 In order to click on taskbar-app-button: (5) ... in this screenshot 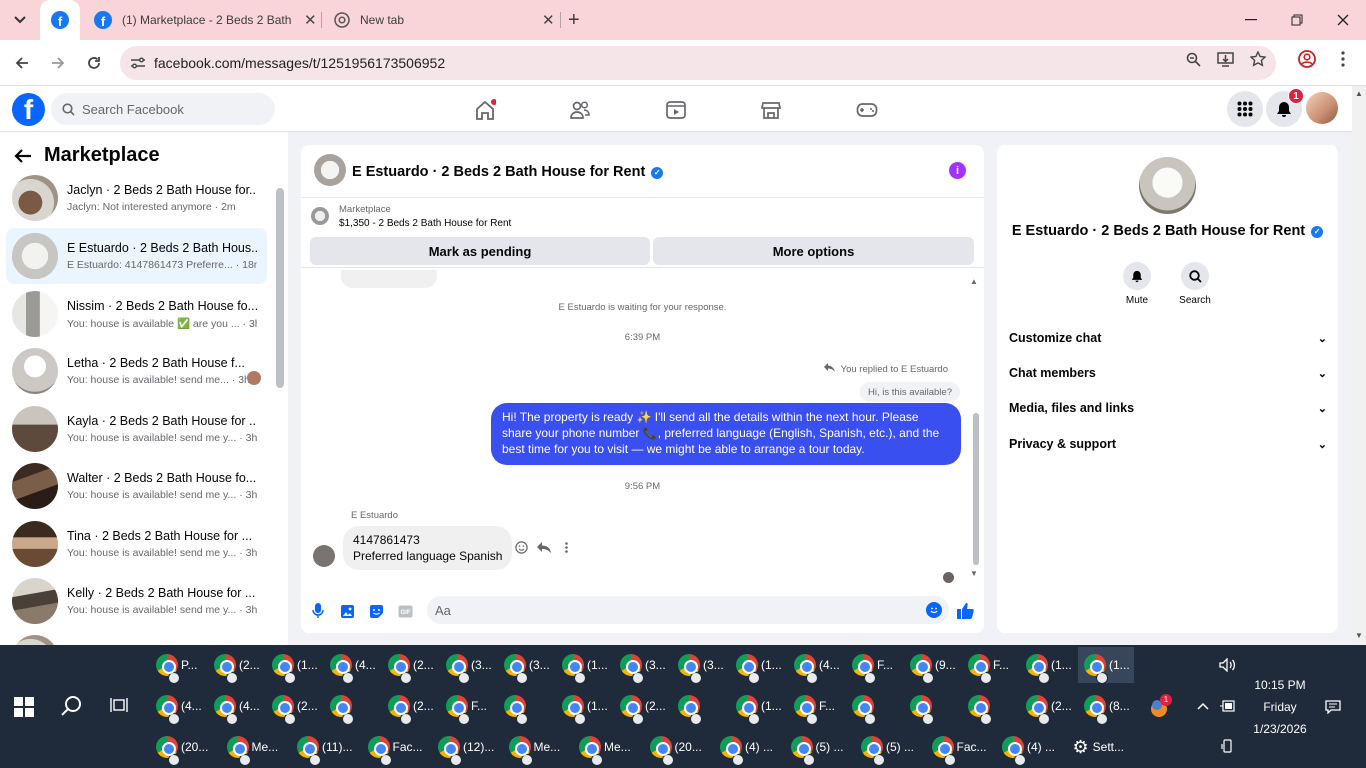, I will do `click(889, 747)`.